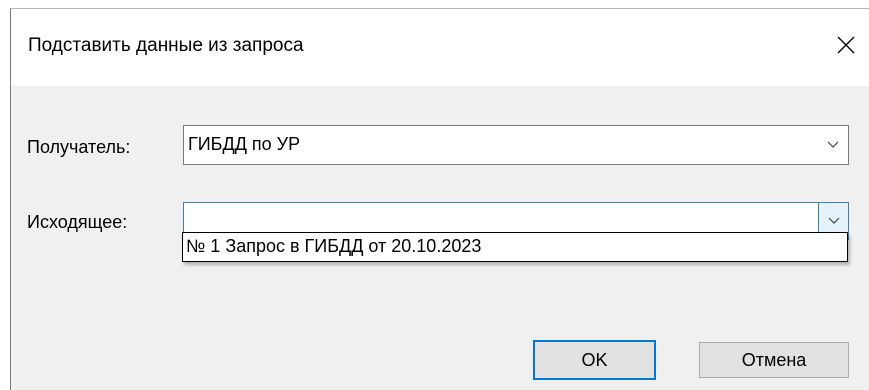 Image resolution: width=869 pixels, height=390 pixels. Describe the element at coordinates (244, 144) in the screenshot. I see `recipient-value: ГИБДД по УР` at that location.